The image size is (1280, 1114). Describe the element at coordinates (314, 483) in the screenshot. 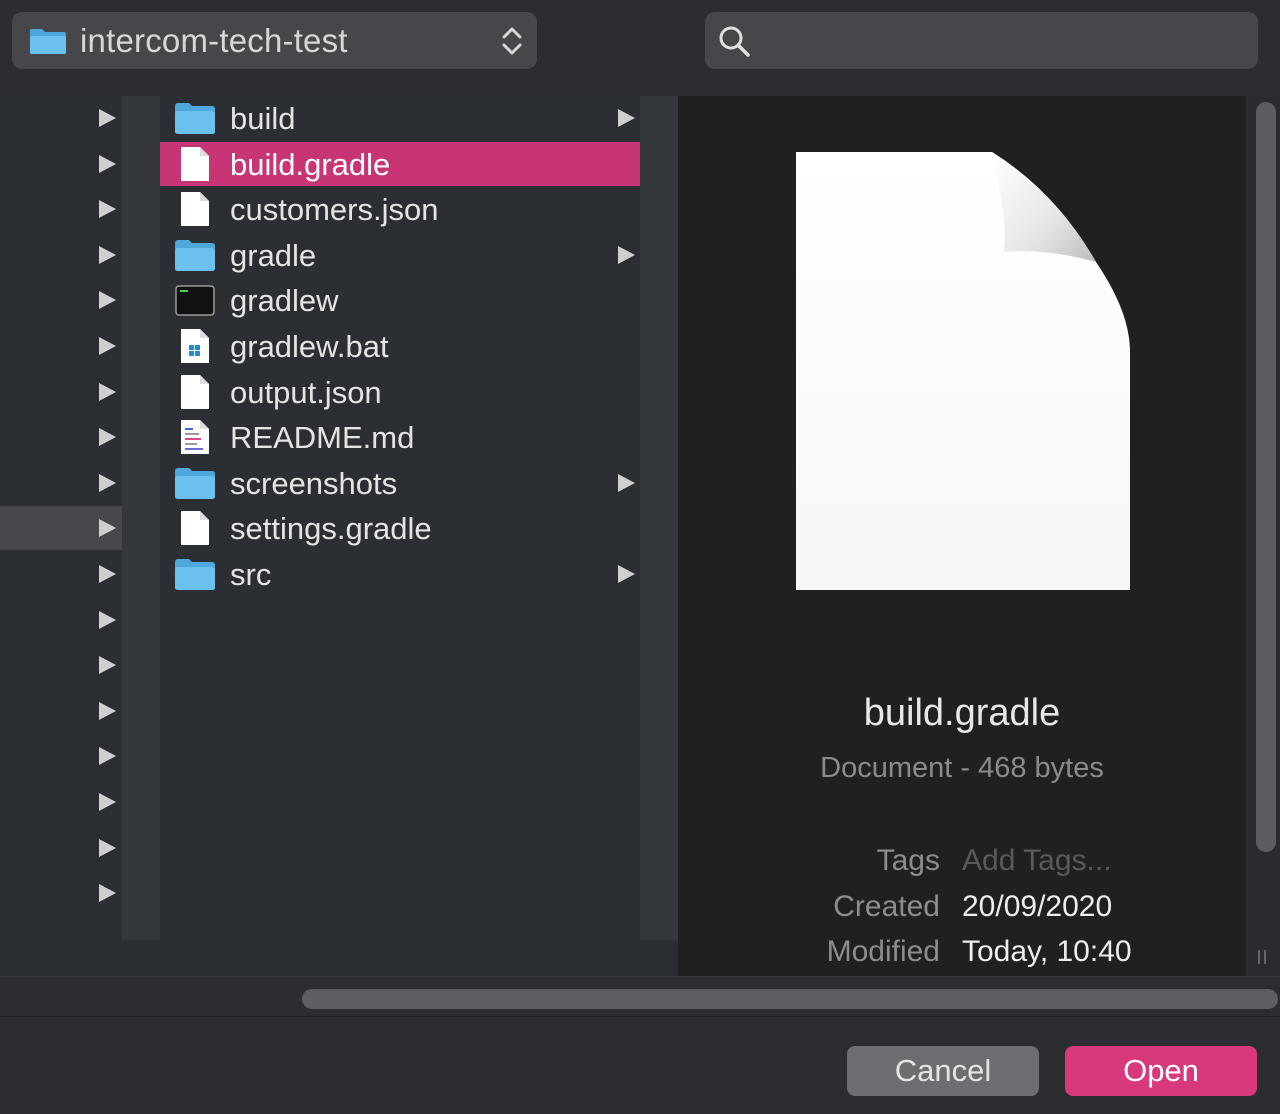

I see `file-name: screenshots` at that location.